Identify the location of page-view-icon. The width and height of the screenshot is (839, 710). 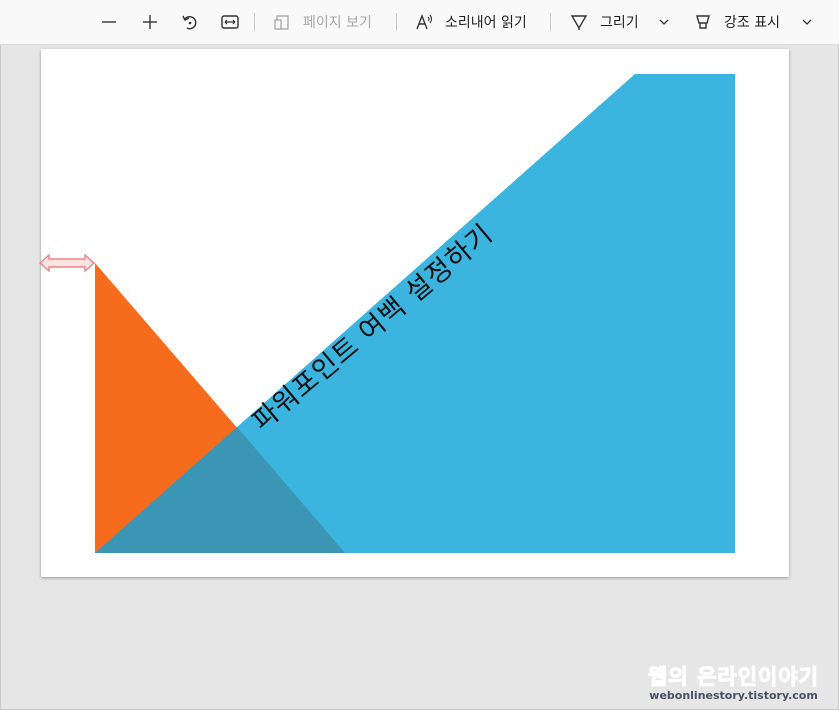
(281, 22).